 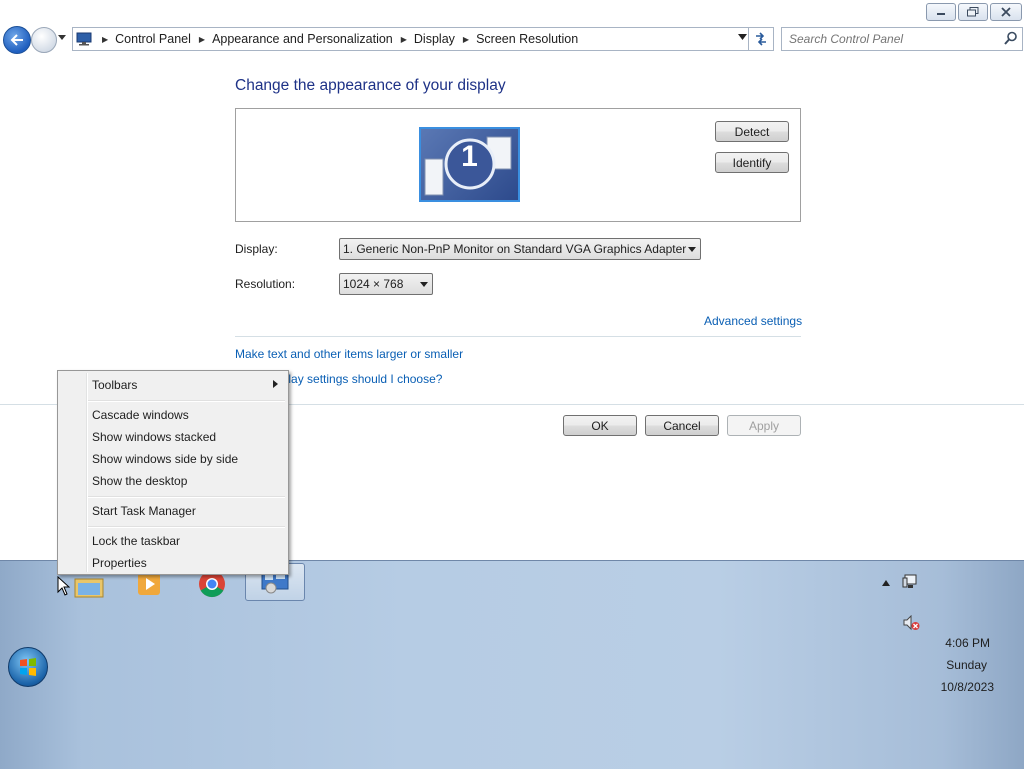 What do you see at coordinates (265, 284) in the screenshot?
I see `resolution-label: Resolution:` at bounding box center [265, 284].